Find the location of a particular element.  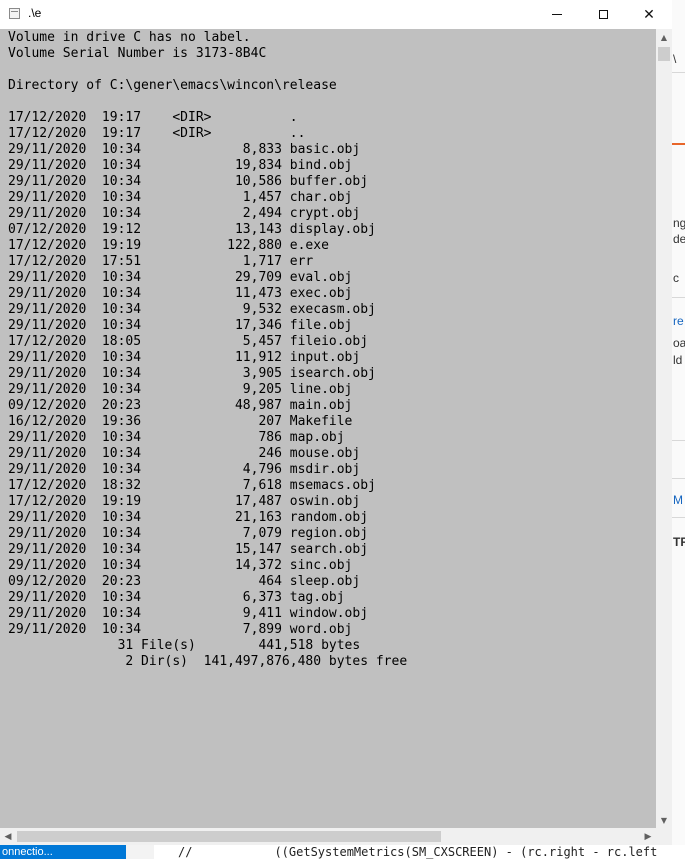

console-line: 29/11/2020 10:34 11,473 exec.obj is located at coordinates (180, 293).